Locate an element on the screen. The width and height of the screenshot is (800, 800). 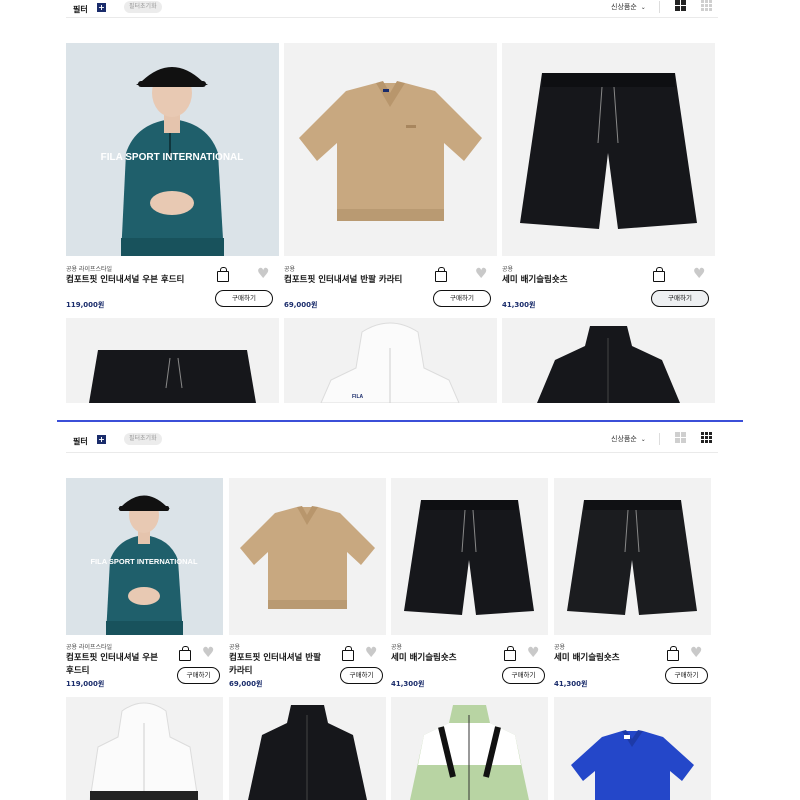
green-white-jacket-image is located at coordinates (469, 748).